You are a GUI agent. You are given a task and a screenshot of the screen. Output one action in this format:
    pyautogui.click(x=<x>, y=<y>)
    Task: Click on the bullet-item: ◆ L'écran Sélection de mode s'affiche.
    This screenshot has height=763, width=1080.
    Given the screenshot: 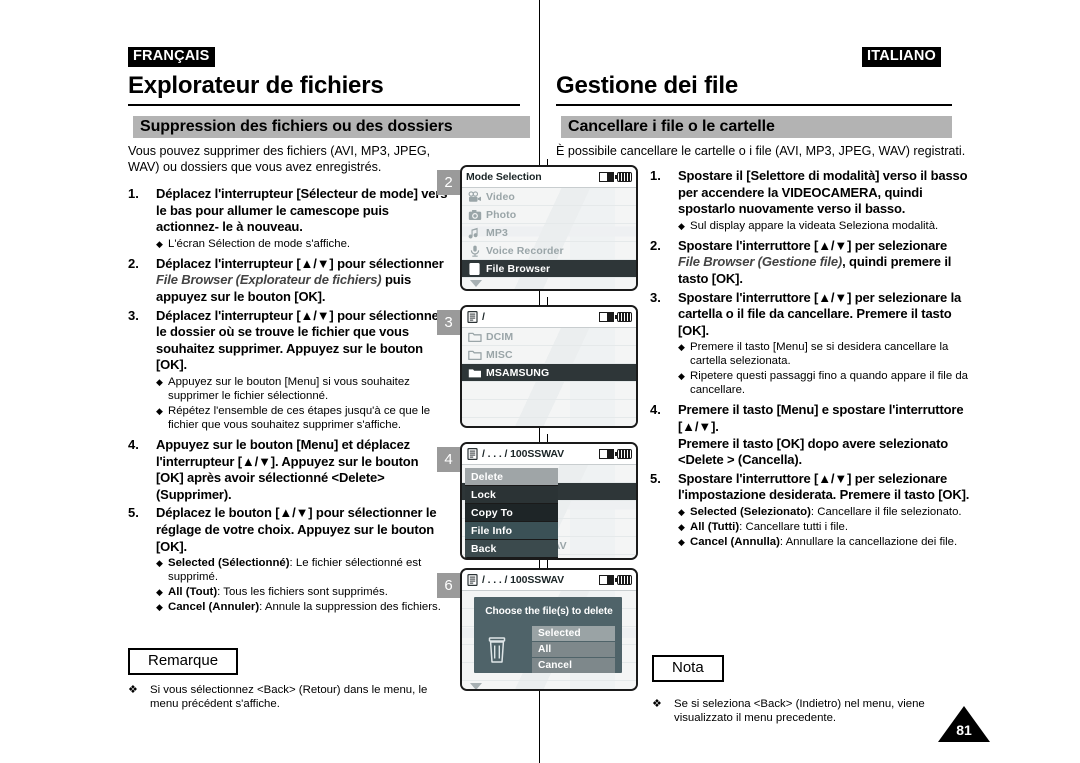 What is the action you would take?
    pyautogui.click(x=302, y=244)
    